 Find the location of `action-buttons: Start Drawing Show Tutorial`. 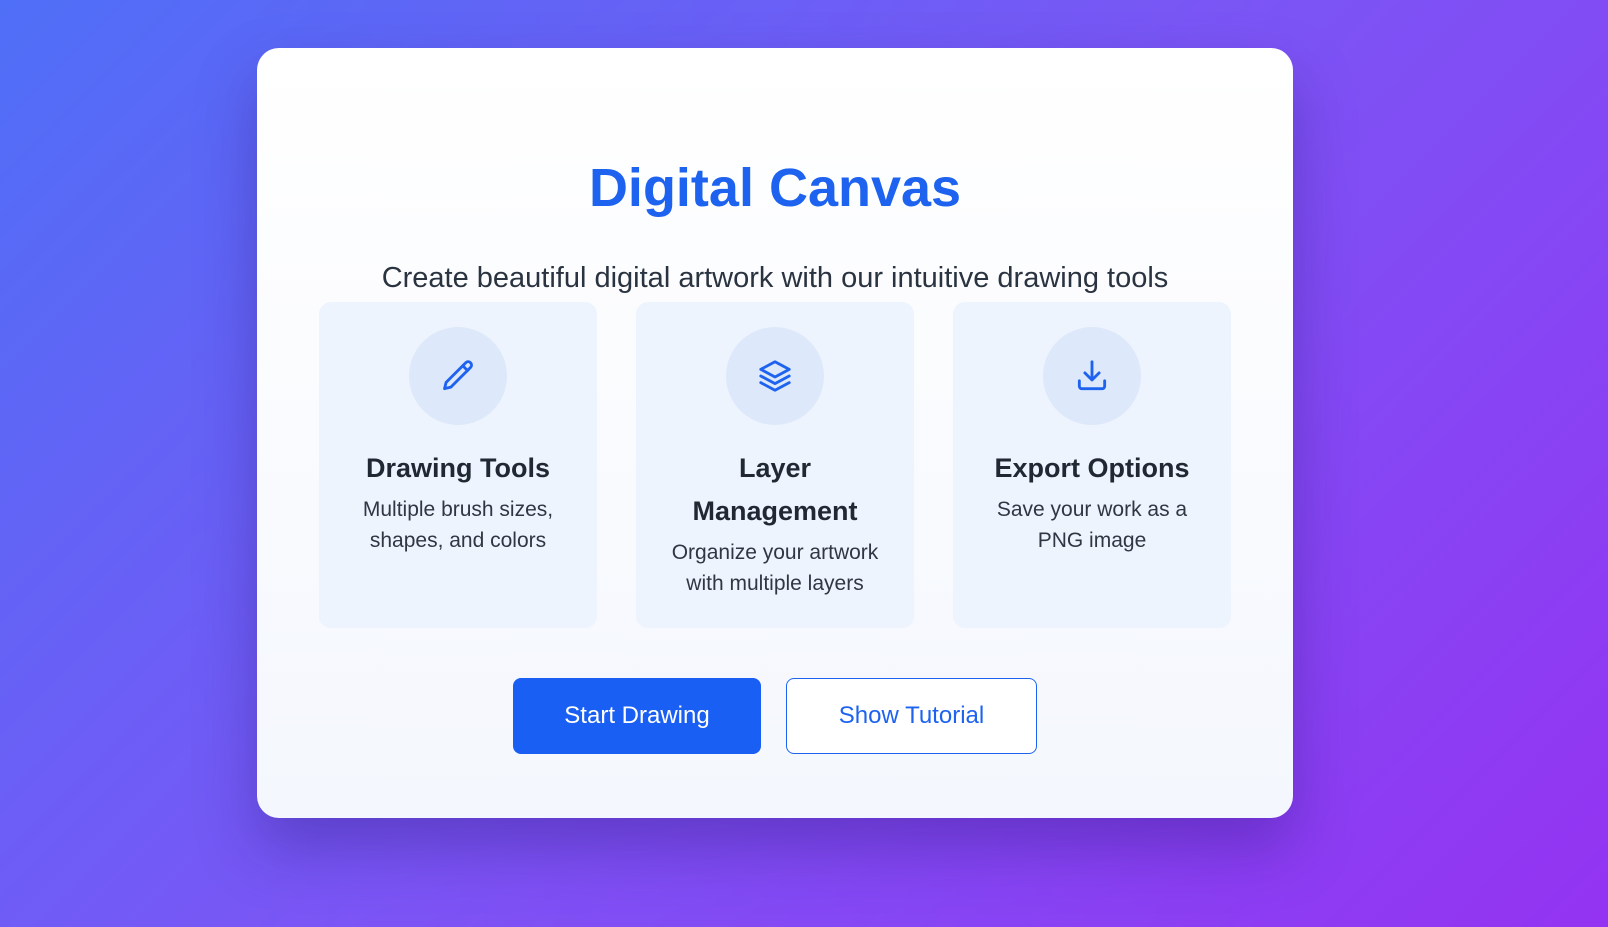

action-buttons: Start Drawing Show Tutorial is located at coordinates (775, 716).